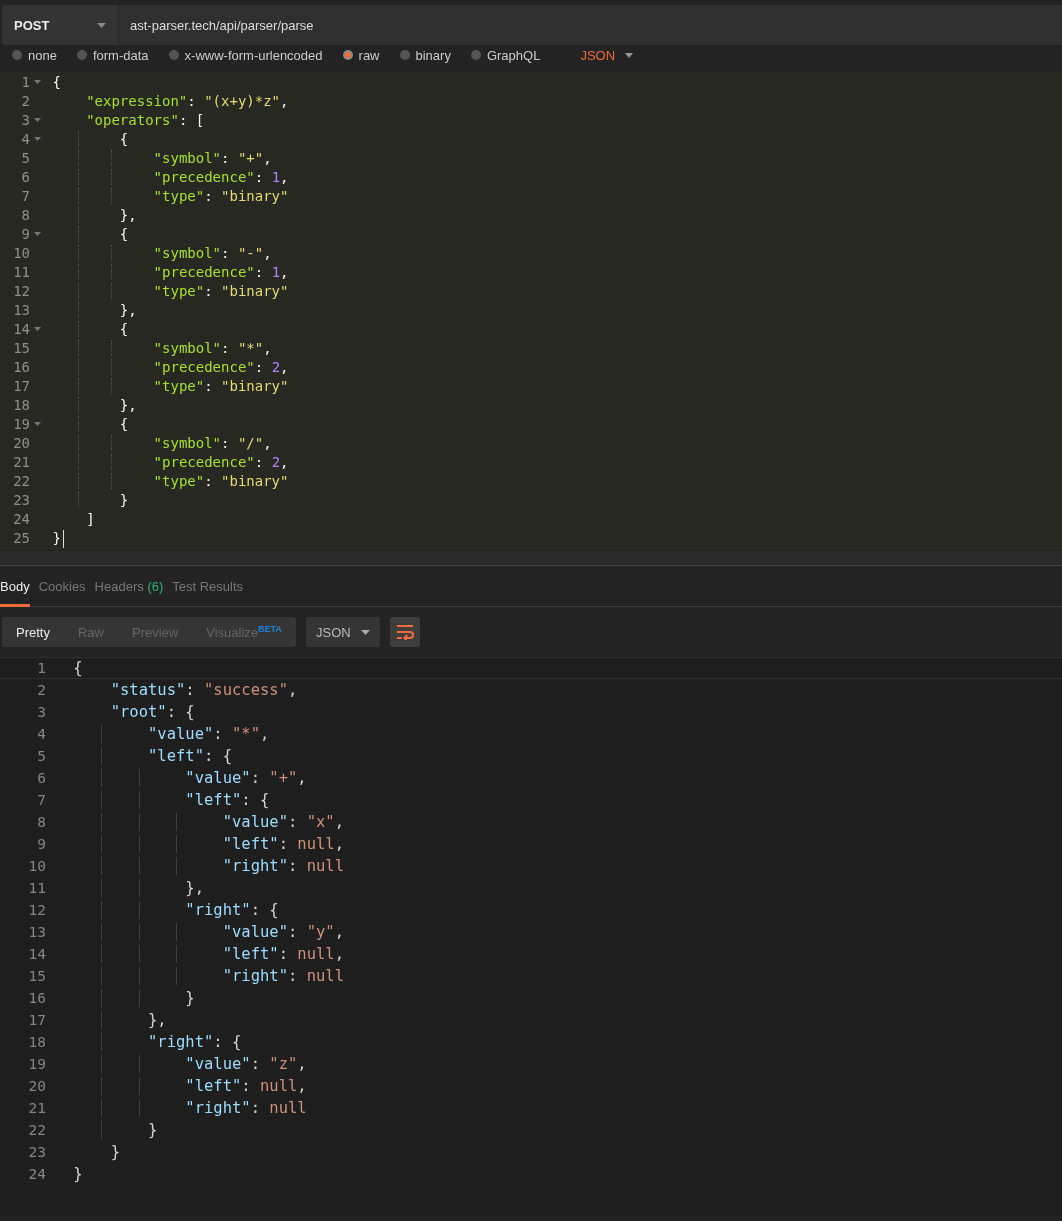 This screenshot has width=1062, height=1221. I want to click on body-type-radio: form-data, so click(112, 55).